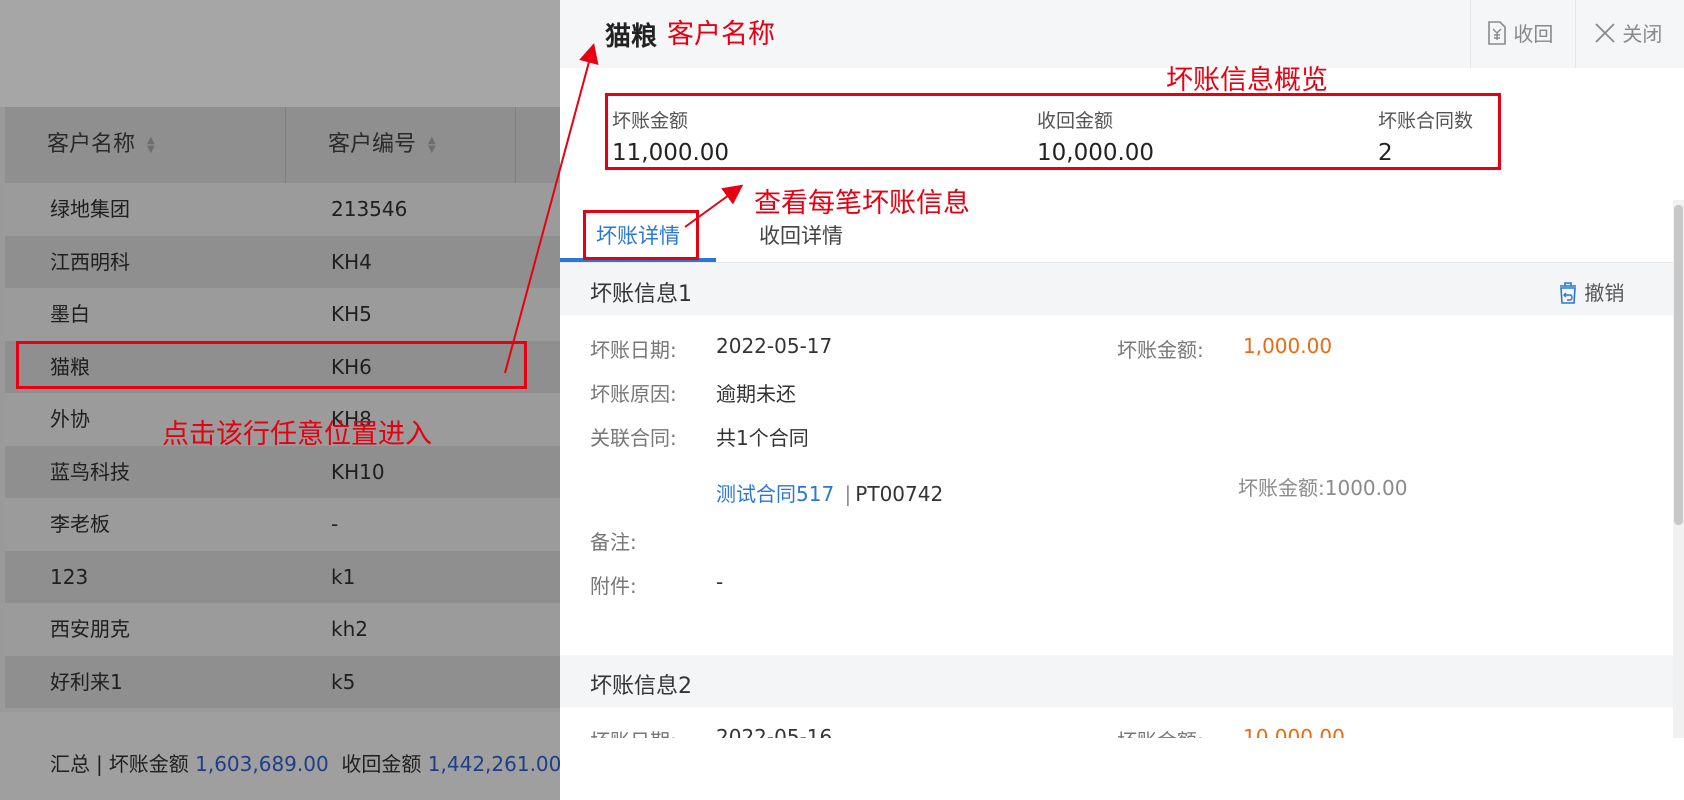 This screenshot has height=800, width=1684. What do you see at coordinates (282, 471) in the screenshot?
I see `table-row: 蓝鸟科技 KH10` at bounding box center [282, 471].